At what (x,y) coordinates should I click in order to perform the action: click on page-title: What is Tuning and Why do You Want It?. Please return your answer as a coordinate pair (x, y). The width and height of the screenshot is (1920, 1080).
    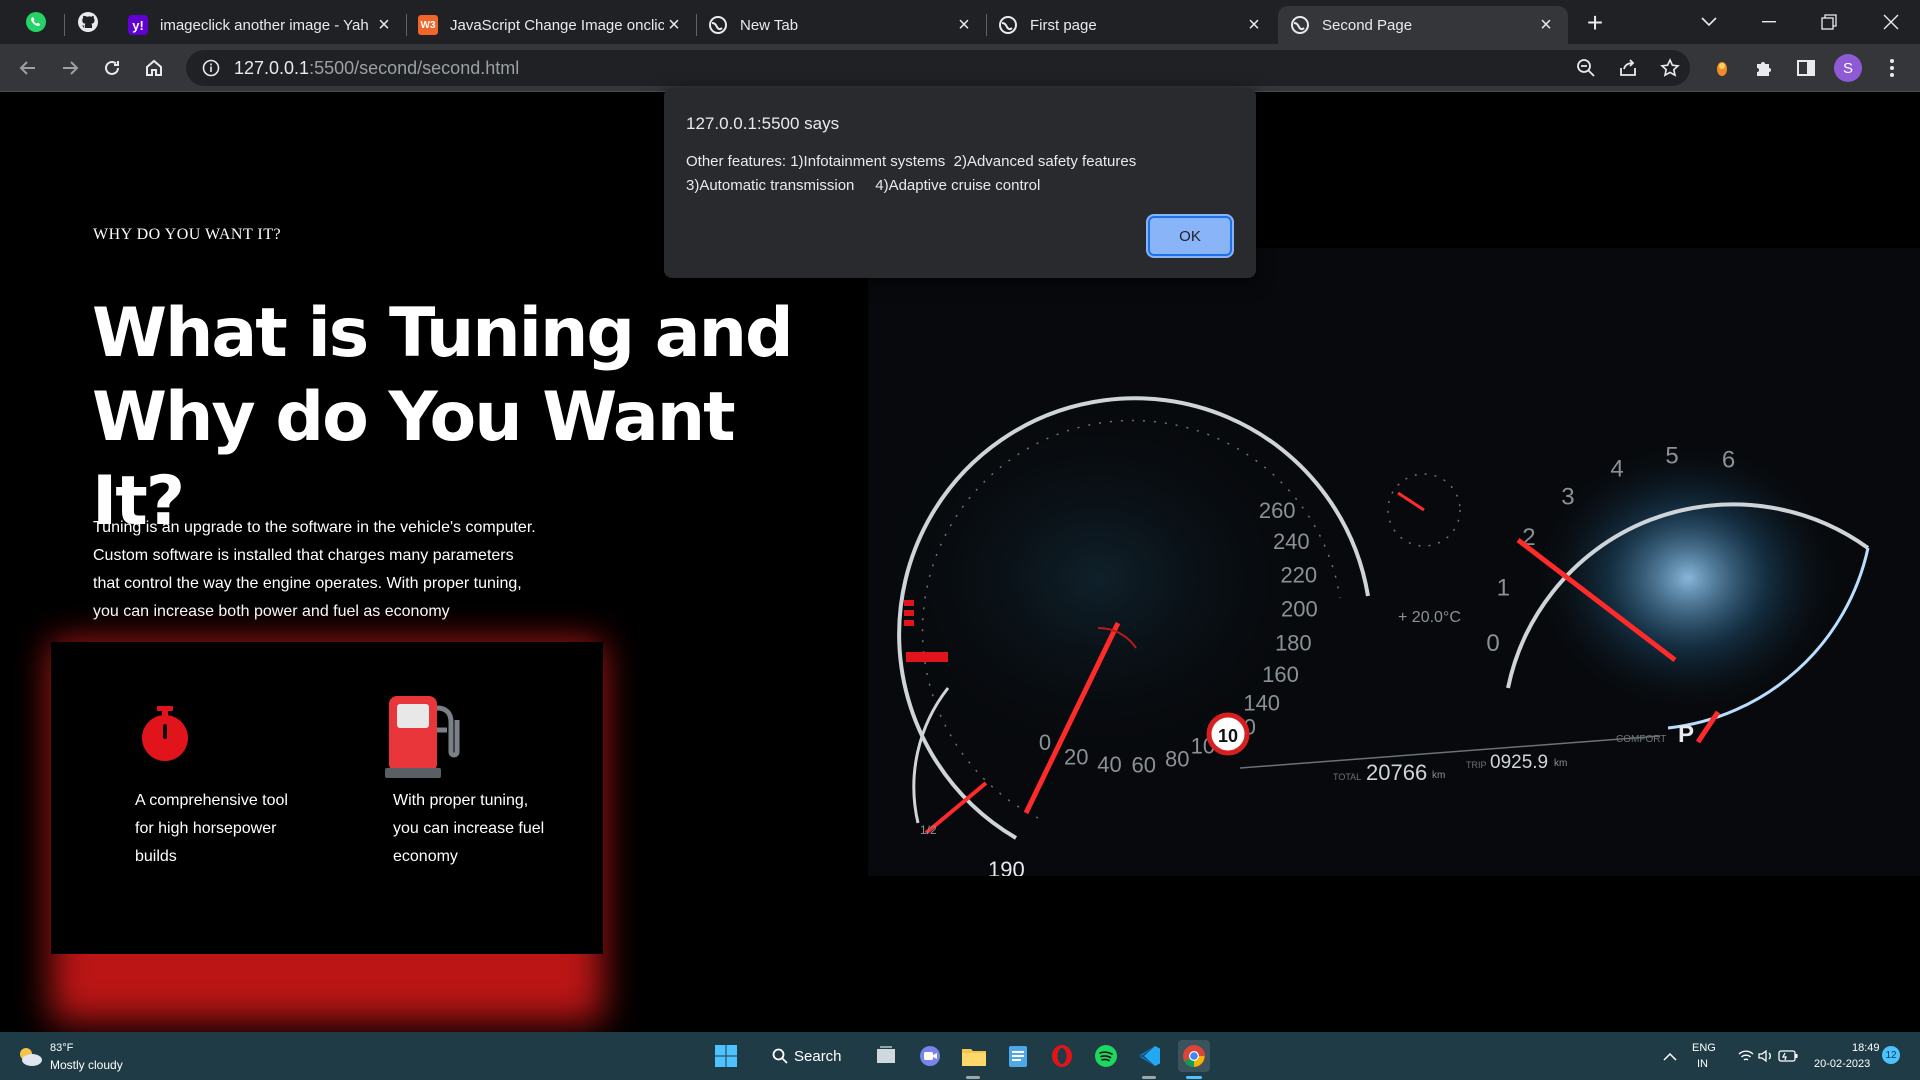
    Looking at the image, I should click on (443, 418).